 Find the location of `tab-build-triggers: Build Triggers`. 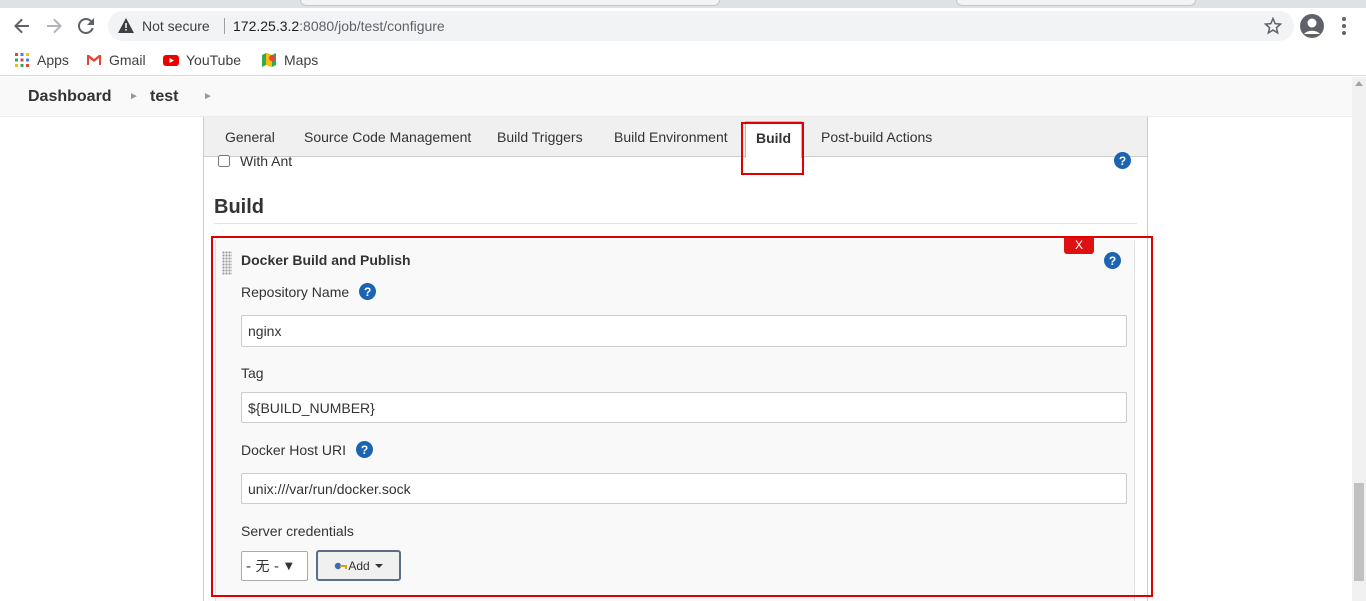

tab-build-triggers: Build Triggers is located at coordinates (540, 137).